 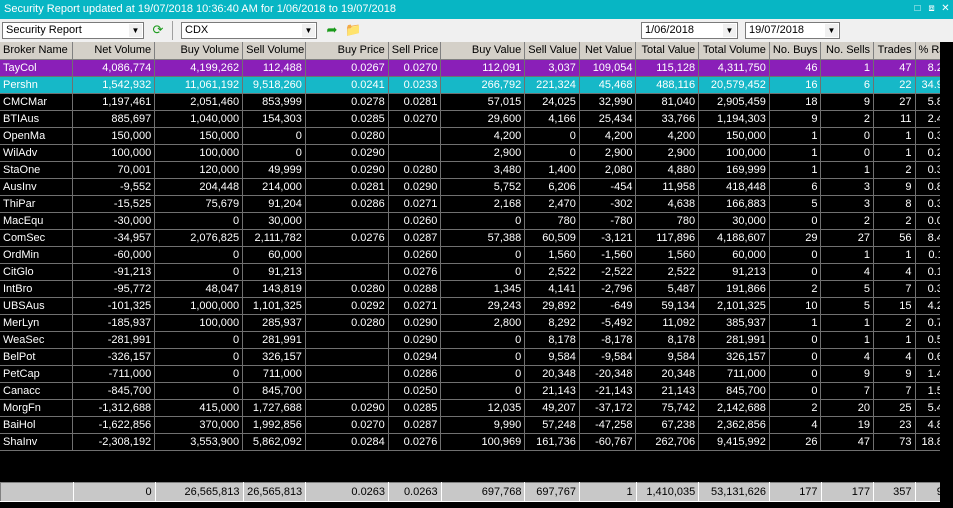 I want to click on table-cell: -37,172, so click(x=608, y=408).